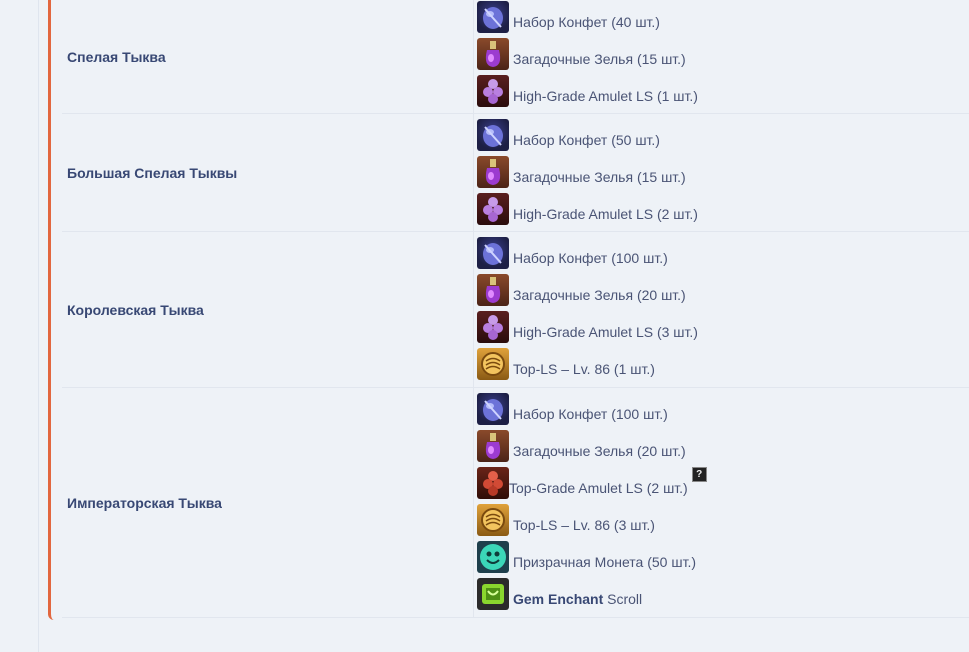  I want to click on list-item: Призрачная Монета (50 шт.), so click(723, 554).